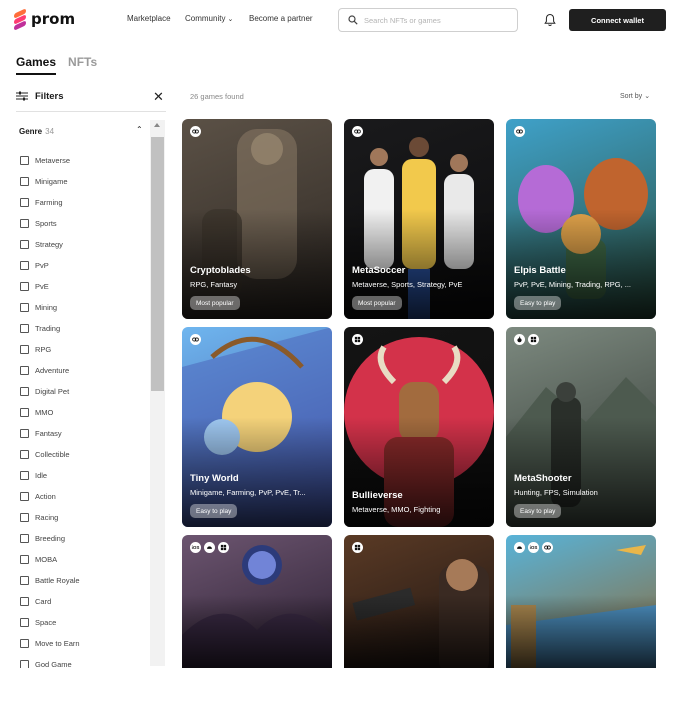 This screenshot has height=718, width=685. I want to click on game-badge: Most popular, so click(377, 303).